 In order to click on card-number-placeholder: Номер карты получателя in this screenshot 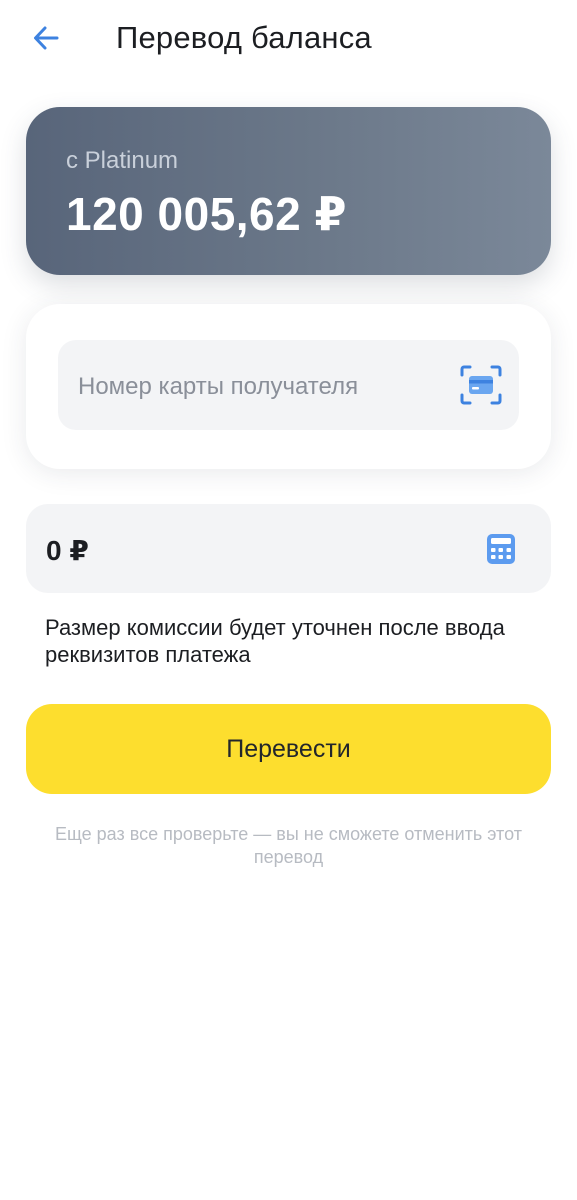, I will do `click(218, 386)`.